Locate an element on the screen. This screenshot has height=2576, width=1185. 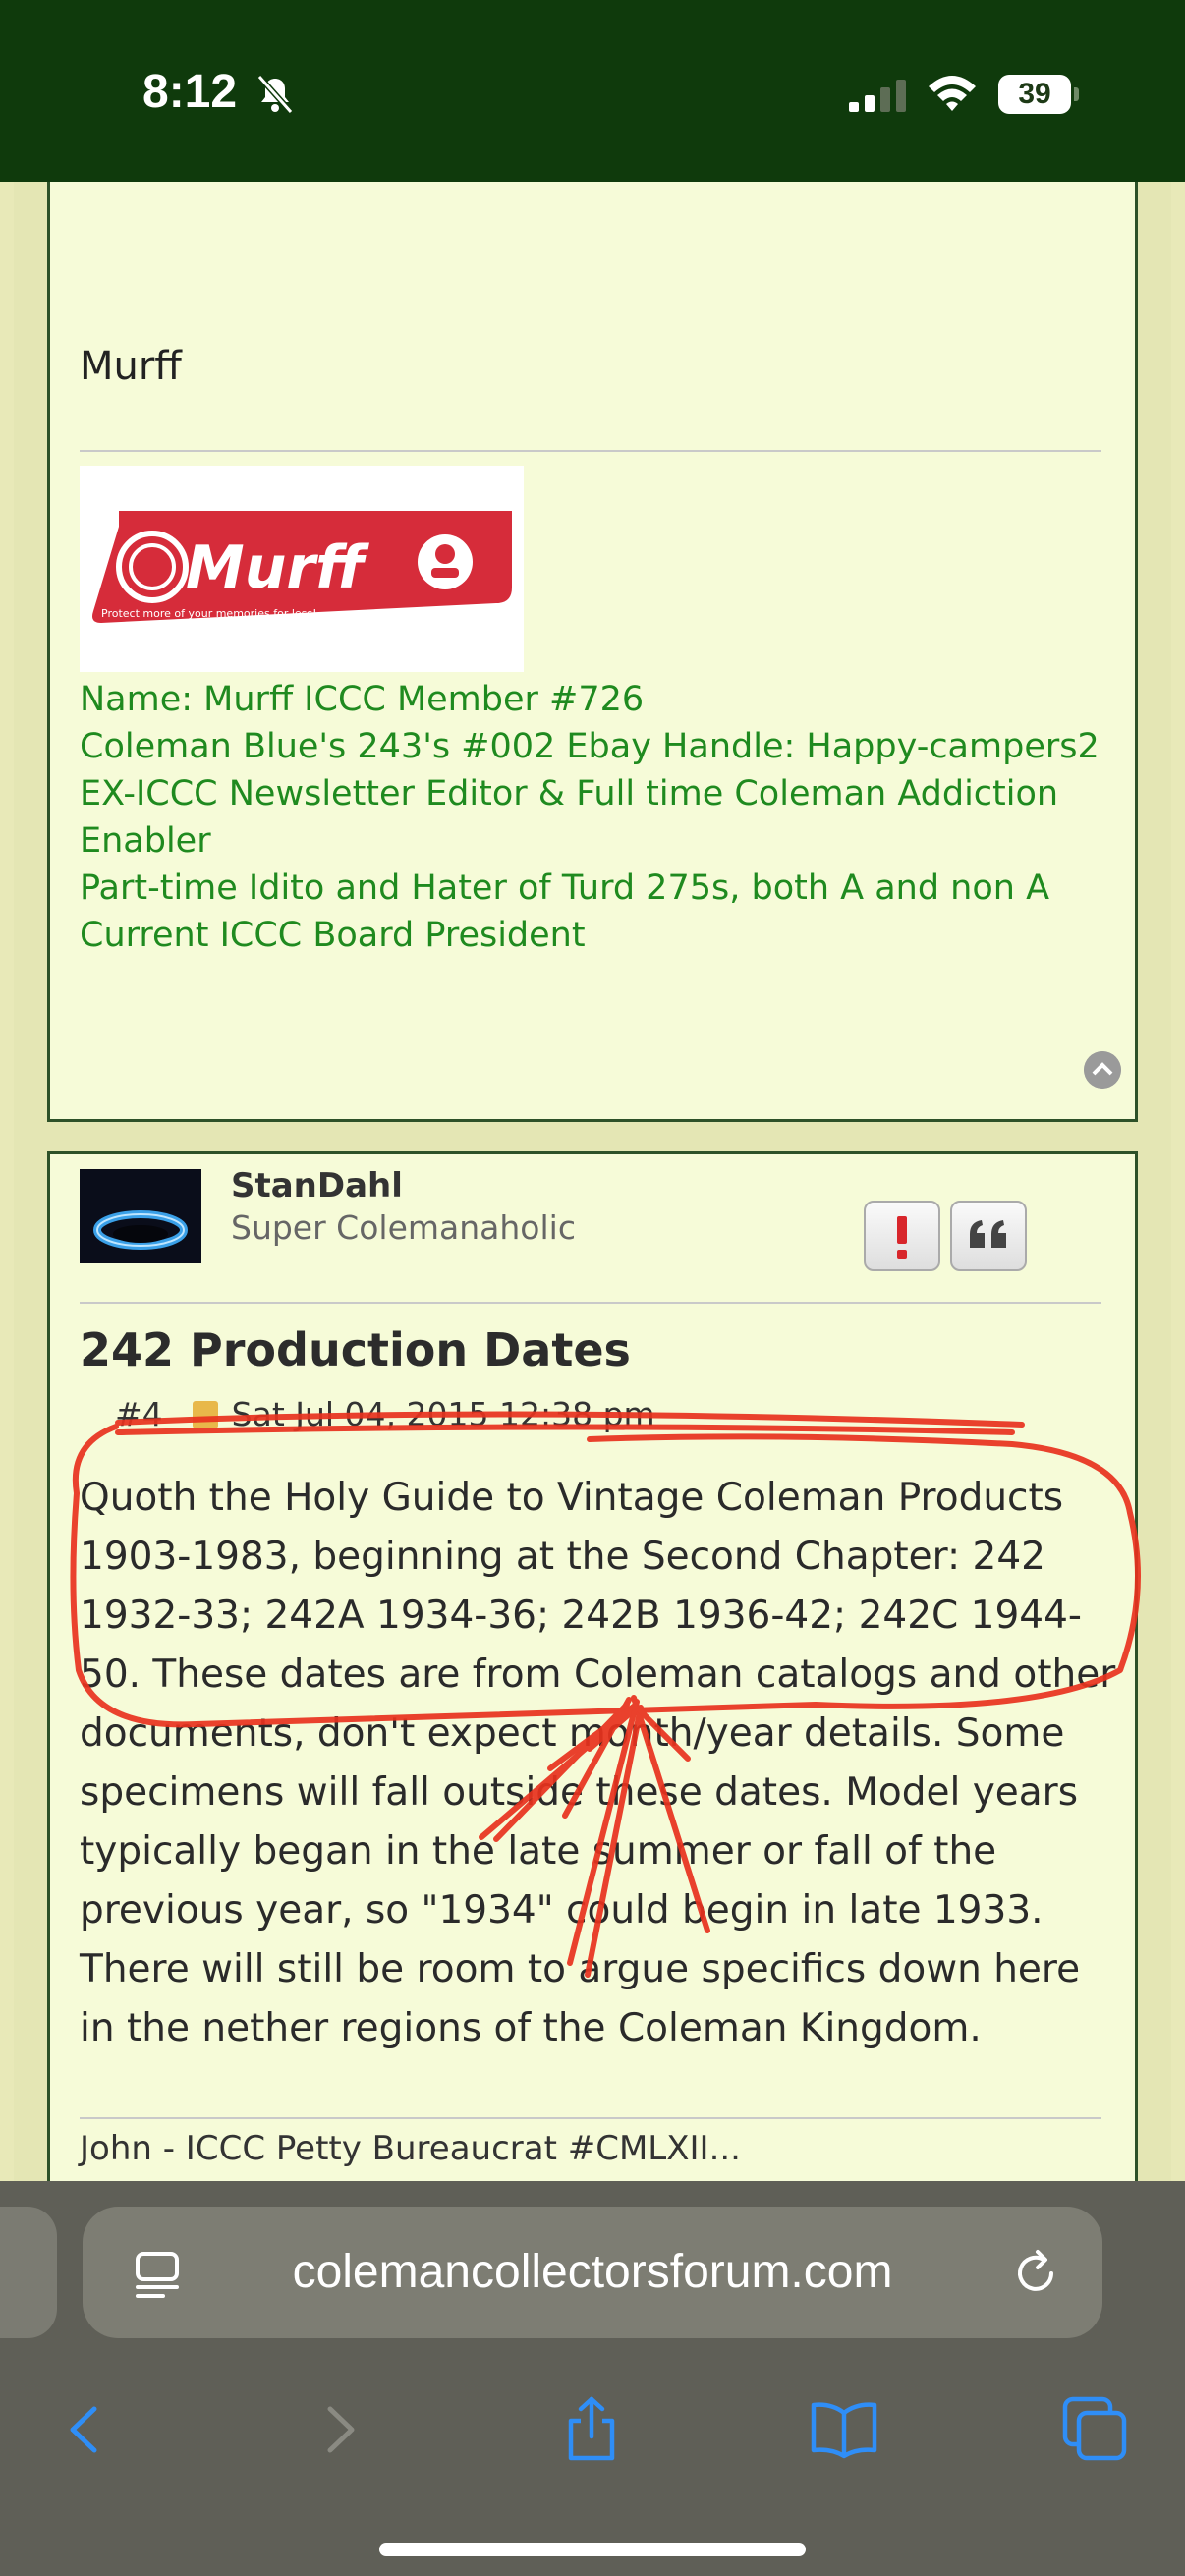
logo-text: Murff is located at coordinates (278, 567).